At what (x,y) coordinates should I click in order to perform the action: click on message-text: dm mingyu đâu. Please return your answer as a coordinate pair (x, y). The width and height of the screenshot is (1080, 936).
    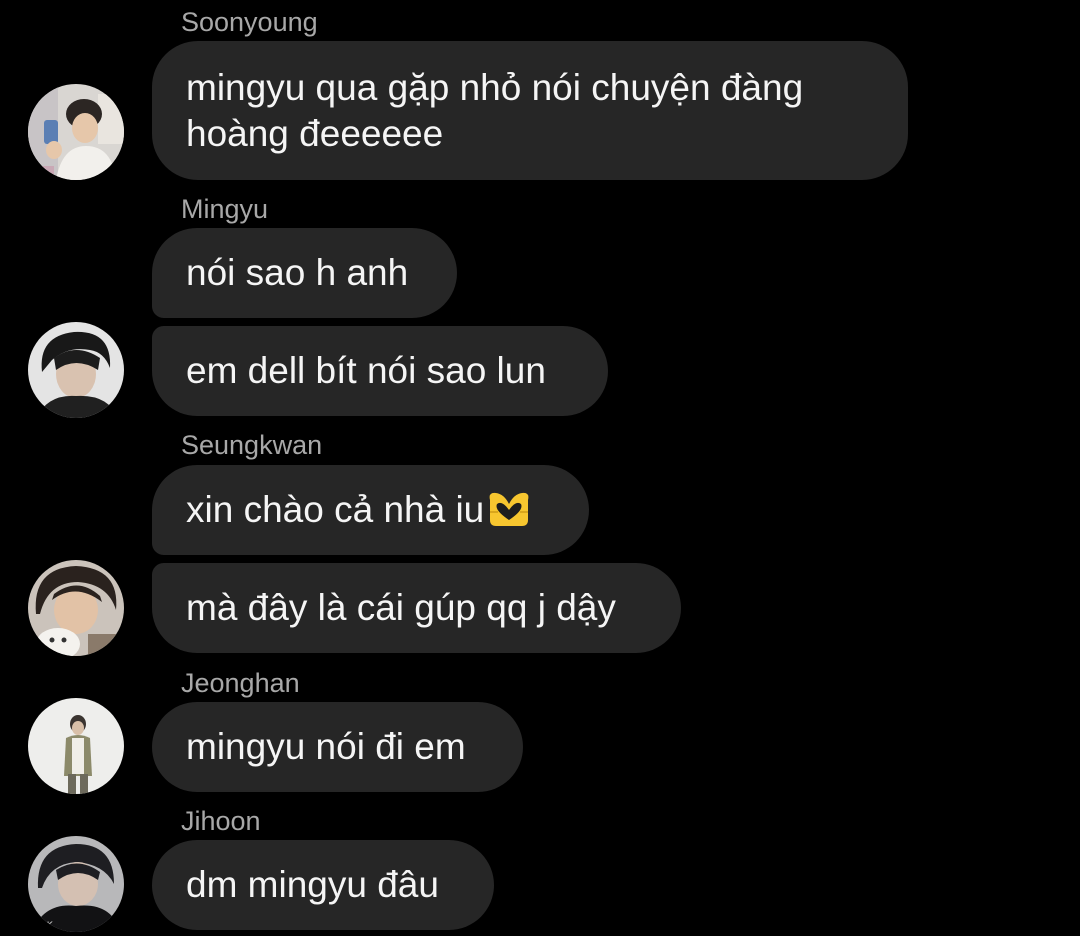
    Looking at the image, I should click on (312, 884).